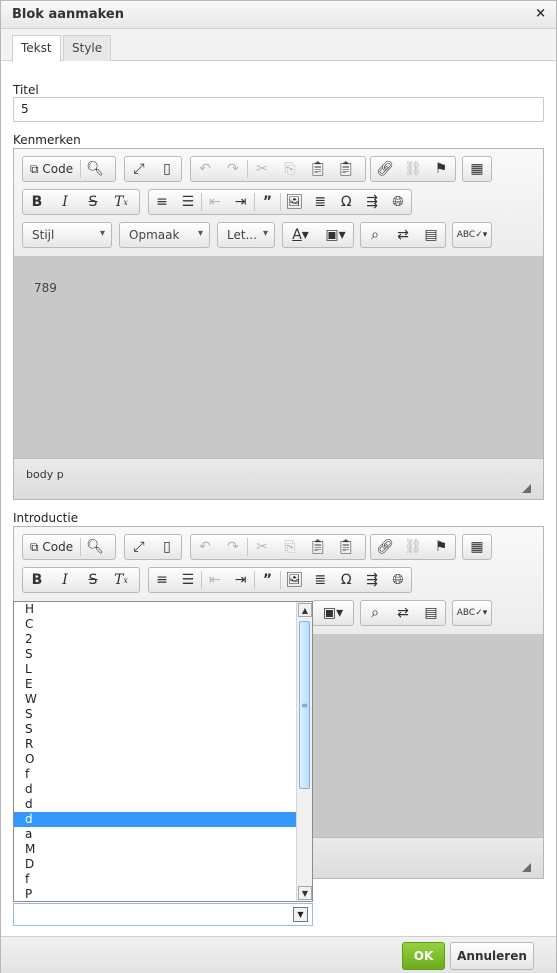  I want to click on scroll-down-icon: ▼, so click(305, 893).